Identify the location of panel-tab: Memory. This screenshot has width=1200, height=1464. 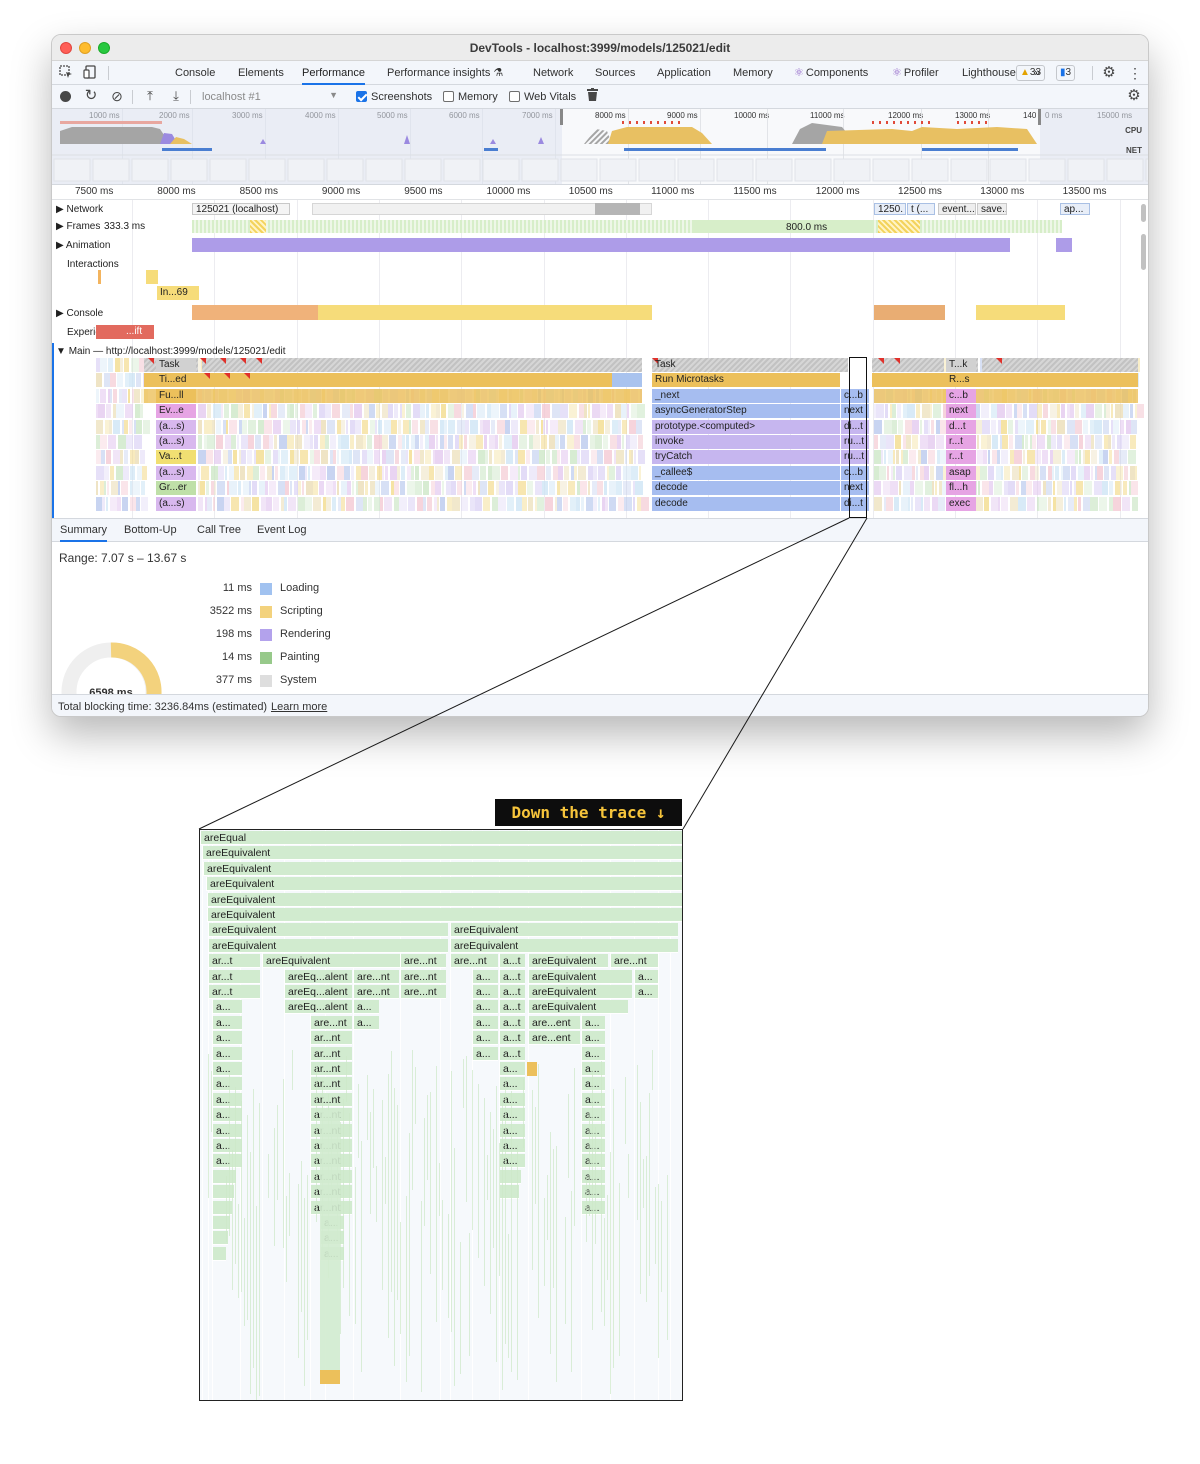
(753, 73).